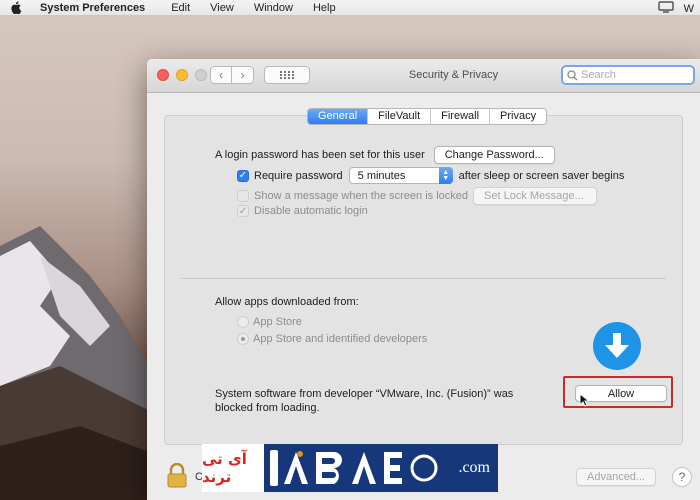 This screenshot has width=700, height=500. Describe the element at coordinates (636, 75) in the screenshot. I see `search-input` at that location.